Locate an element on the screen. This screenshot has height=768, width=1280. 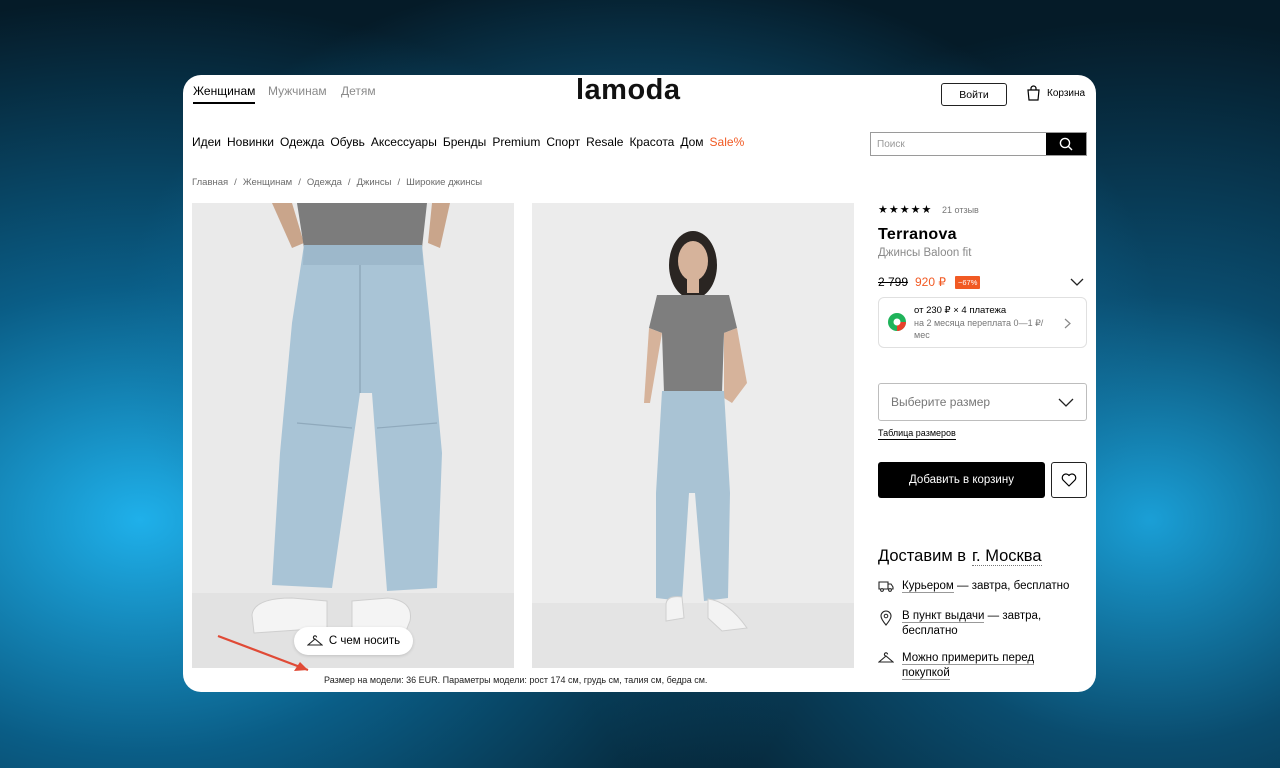
pickup-text-line2: бесплатно is located at coordinates (930, 631).